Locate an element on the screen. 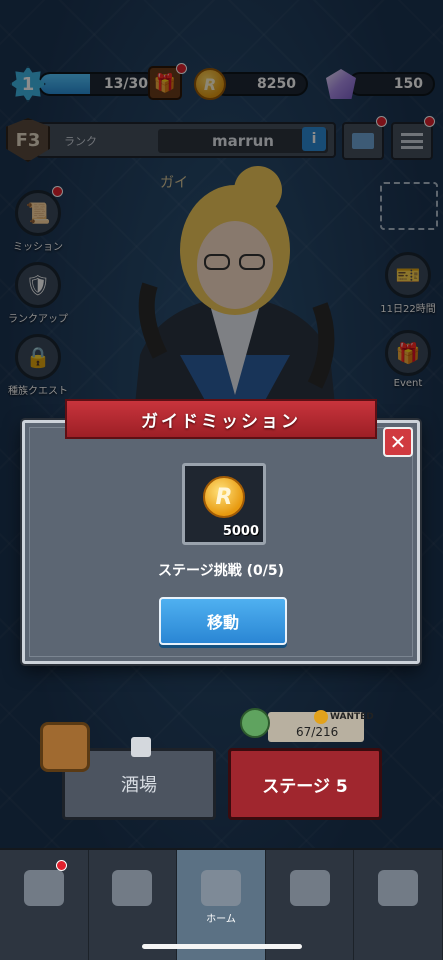 The image size is (443, 960). reward-amount: 5000 is located at coordinates (240, 531).